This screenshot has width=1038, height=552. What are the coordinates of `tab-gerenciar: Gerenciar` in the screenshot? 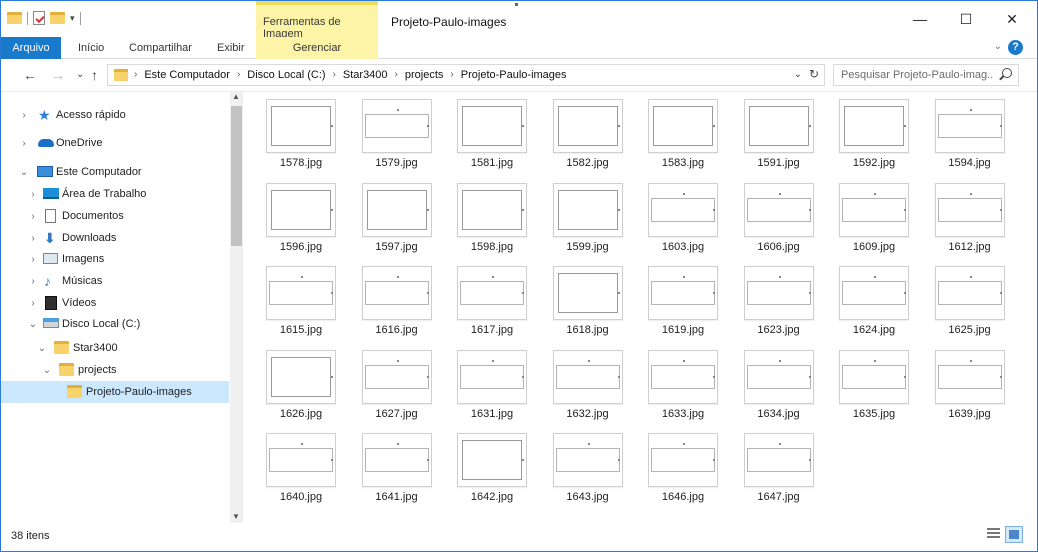 It's located at (317, 48).